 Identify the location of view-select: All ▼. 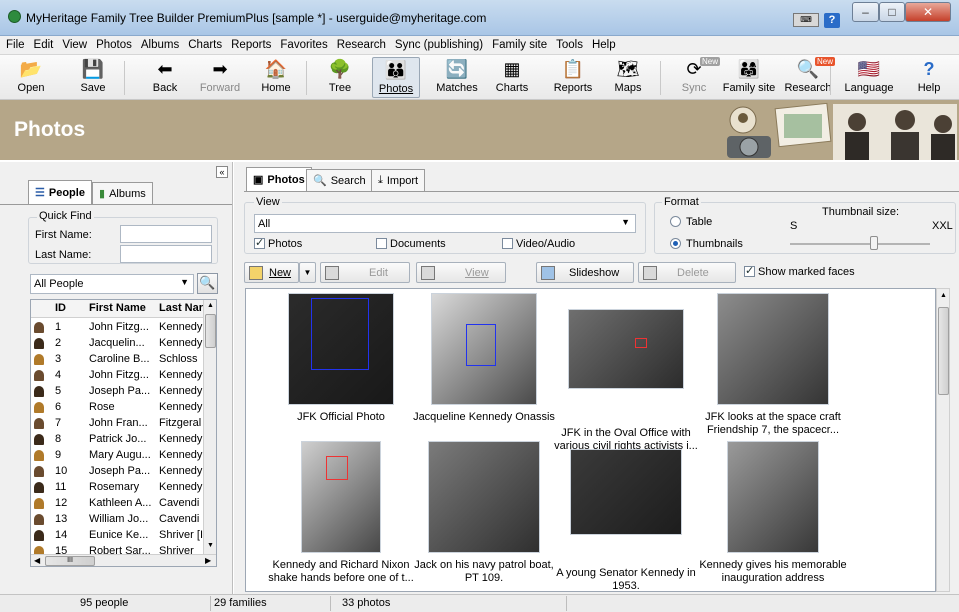
(445, 223).